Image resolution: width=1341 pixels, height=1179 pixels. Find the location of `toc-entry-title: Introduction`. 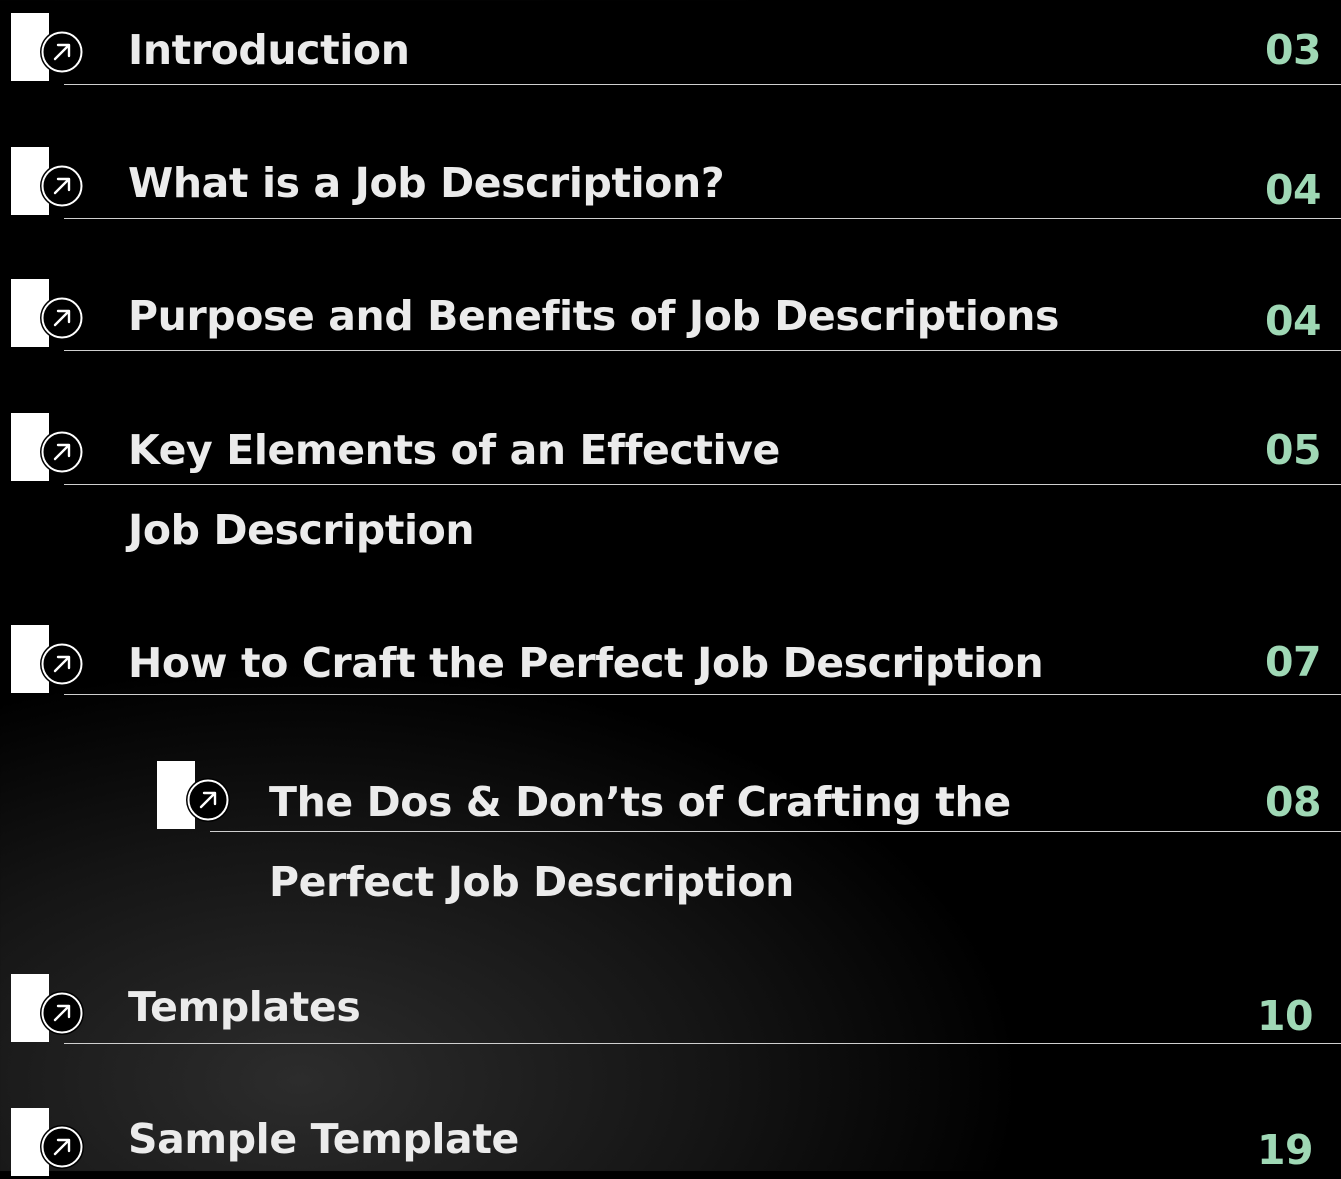

toc-entry-title: Introduction is located at coordinates (269, 50).